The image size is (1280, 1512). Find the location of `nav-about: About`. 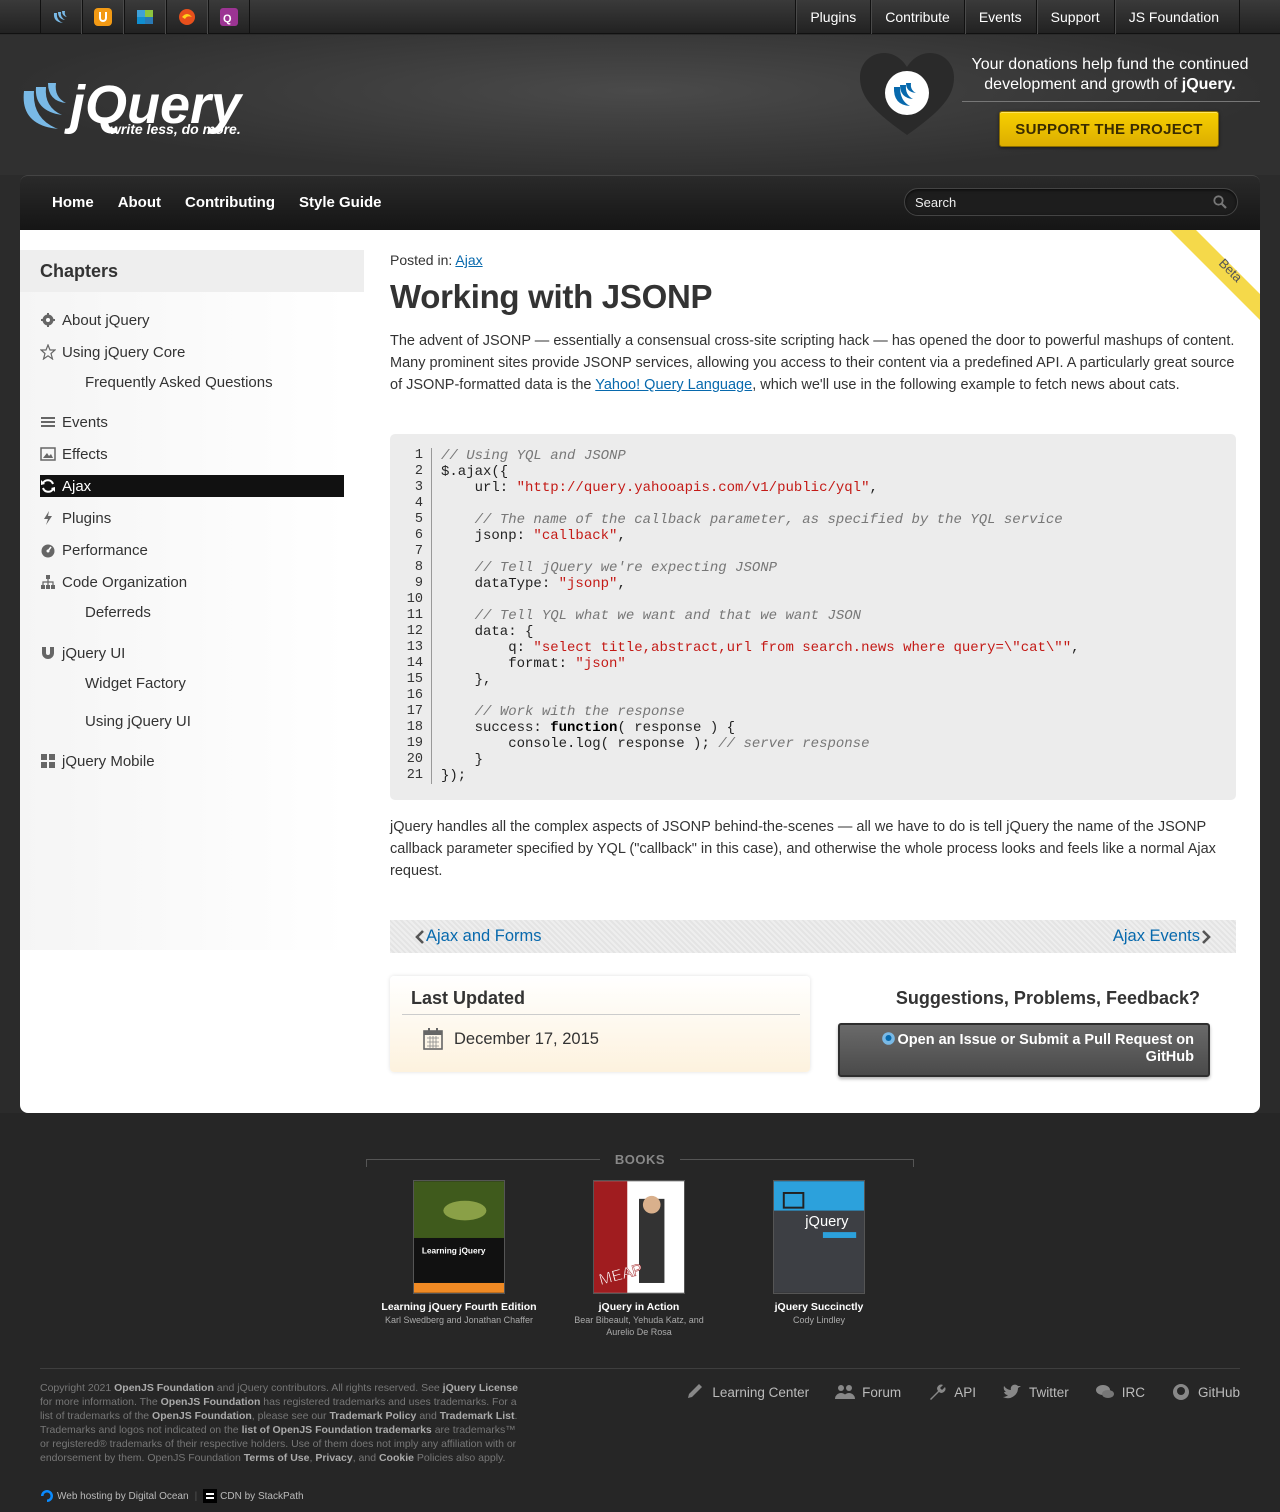

nav-about: About is located at coordinates (139, 203).